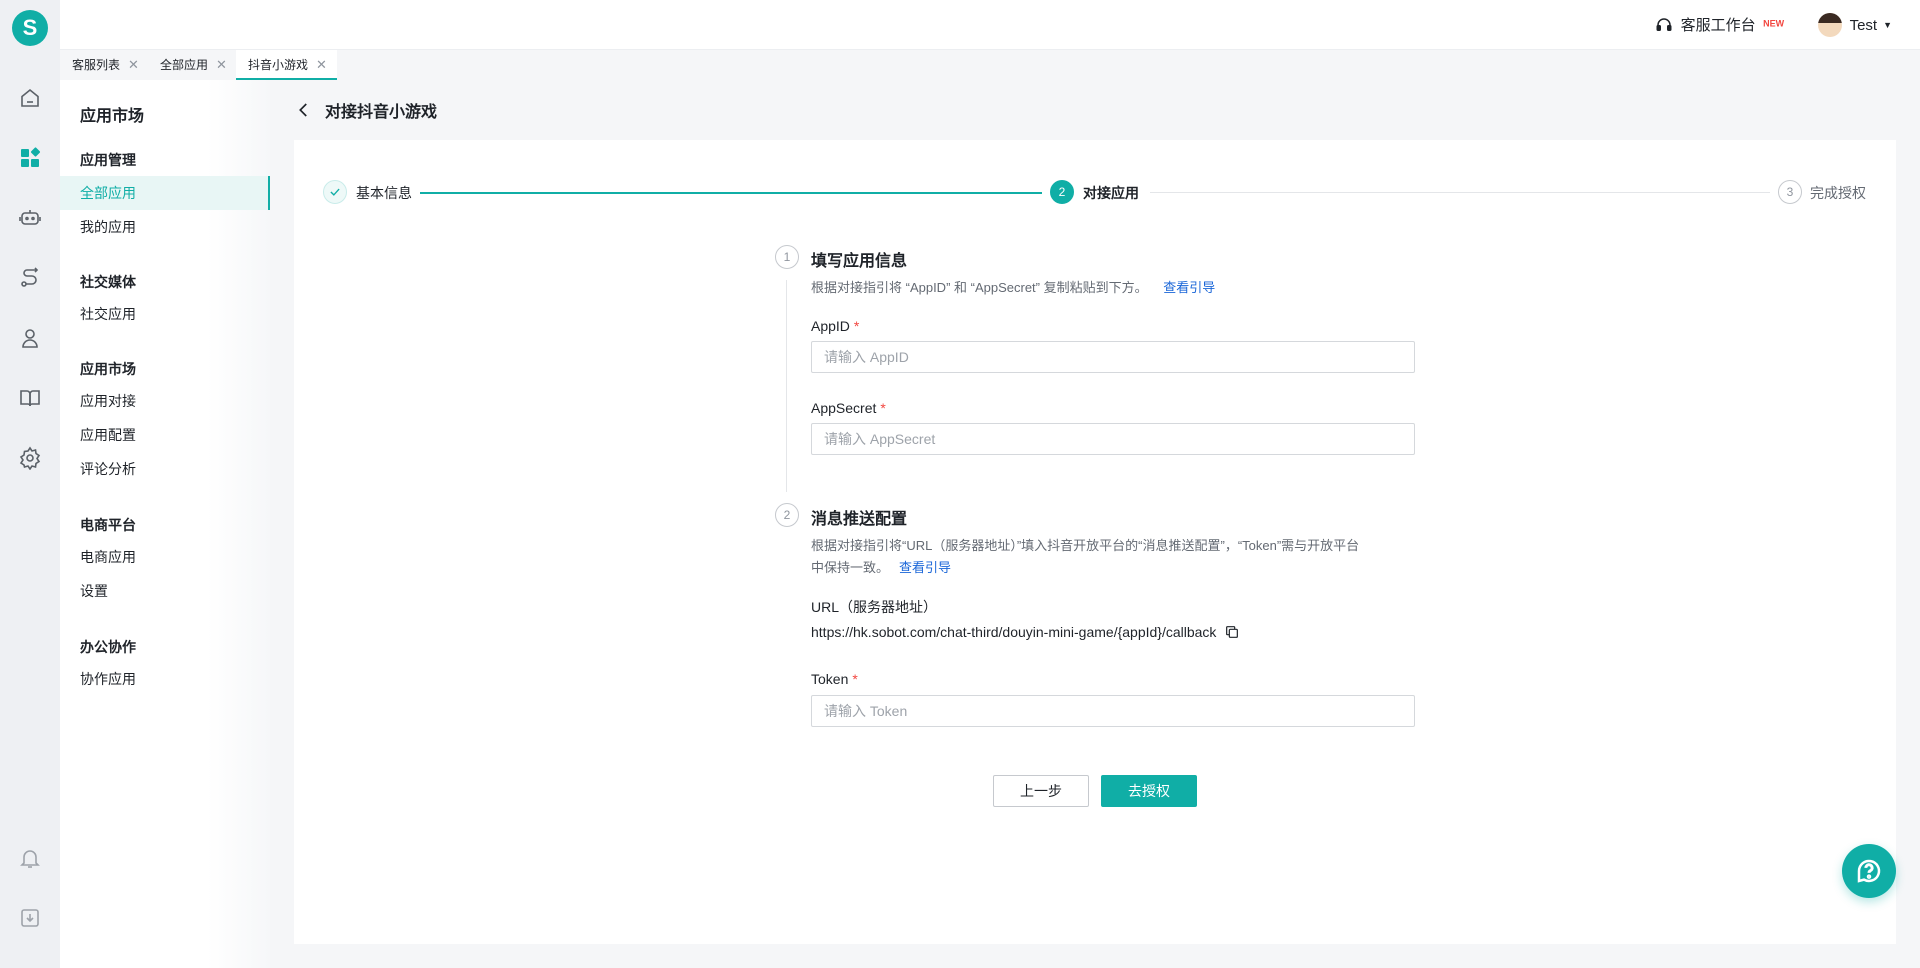  I want to click on tab-customer-list: 客服列表 ✕, so click(104, 65).